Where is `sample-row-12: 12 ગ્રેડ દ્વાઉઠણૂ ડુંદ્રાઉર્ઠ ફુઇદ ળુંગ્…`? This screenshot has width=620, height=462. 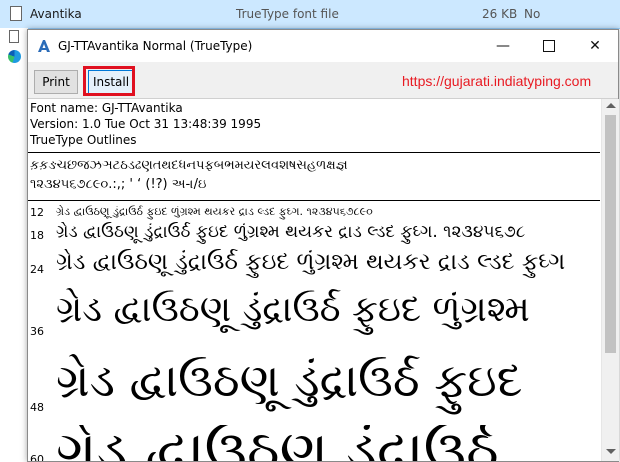
sample-row-12: 12 ગ્રેડ દ્વાઉઠણૂ ડુંદ્રાઉર્ઠ ફુઇદ ળુંગ્… is located at coordinates (314, 212).